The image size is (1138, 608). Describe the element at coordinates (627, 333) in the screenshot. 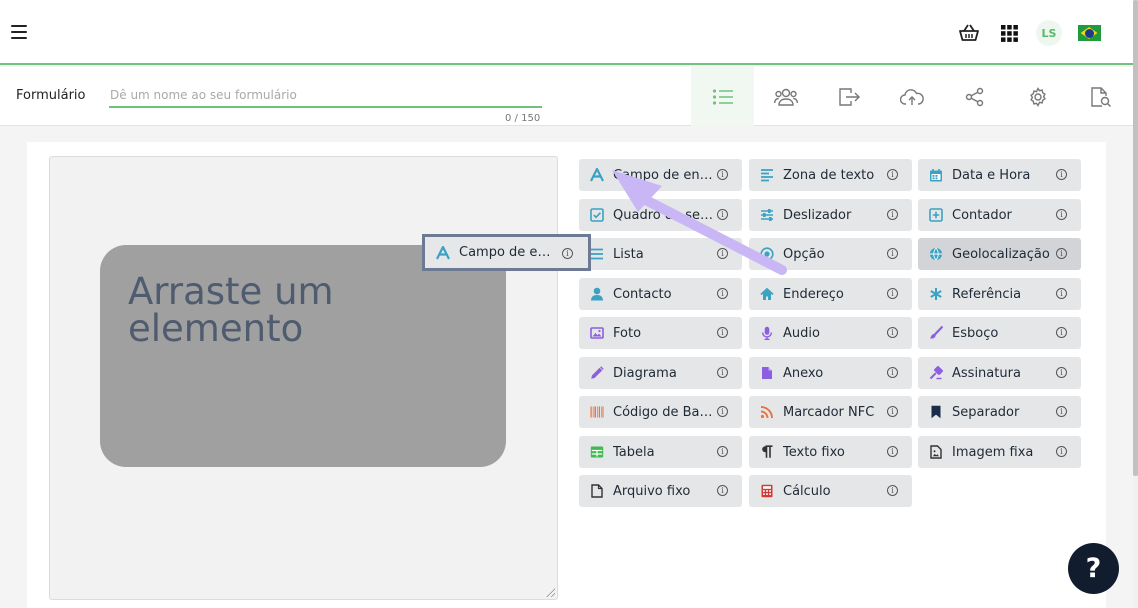

I see `element-label: Foto` at that location.